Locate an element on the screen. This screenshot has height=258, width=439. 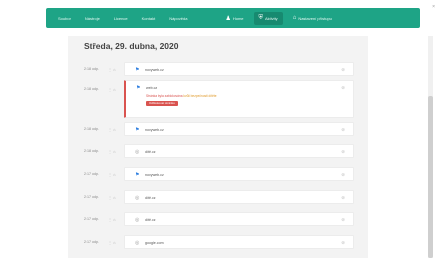
site-label: google.com is located at coordinates (154, 243).